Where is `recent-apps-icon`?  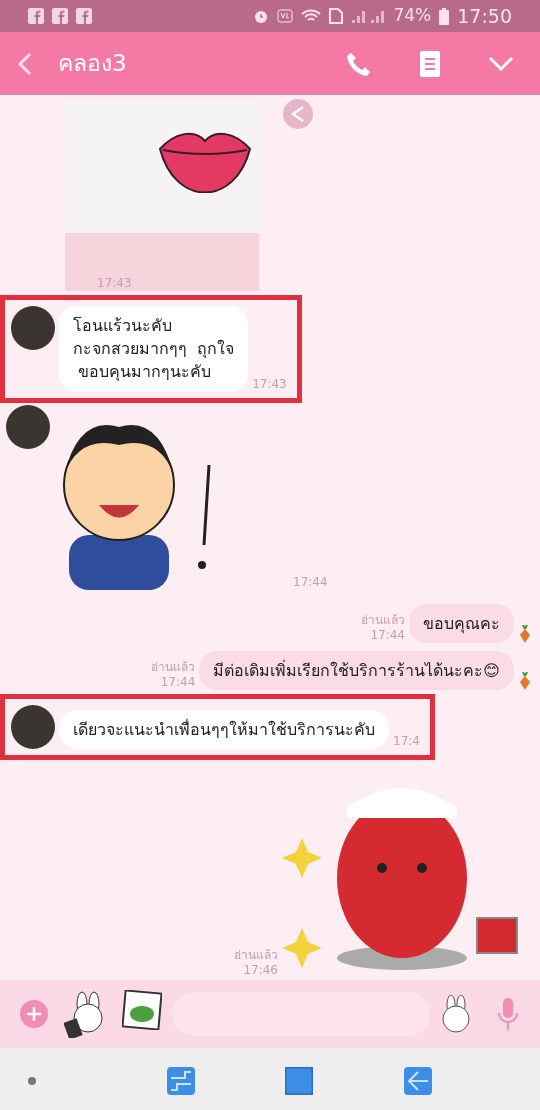
recent-apps-icon is located at coordinates (180, 1080).